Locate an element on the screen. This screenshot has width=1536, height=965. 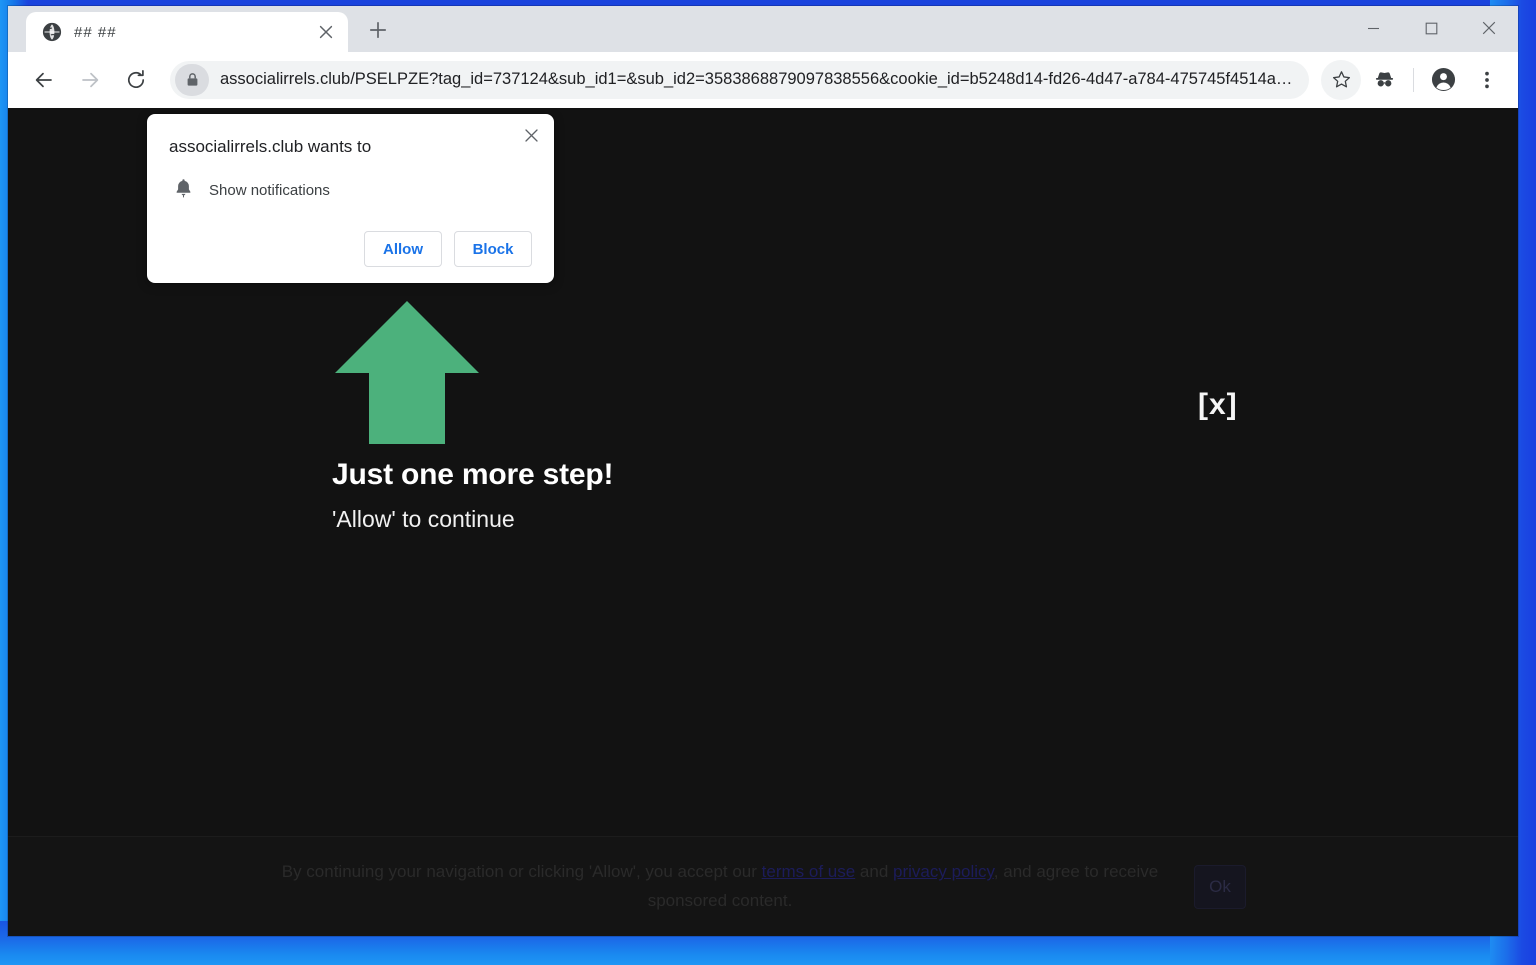
new-tab-button is located at coordinates (378, 30).